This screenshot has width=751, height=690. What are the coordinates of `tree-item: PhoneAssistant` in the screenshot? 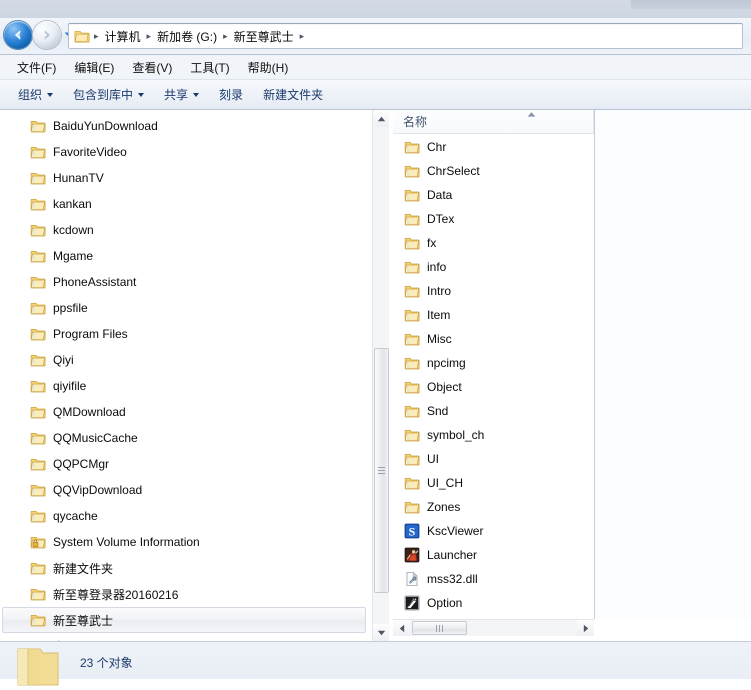 It's located at (186, 282).